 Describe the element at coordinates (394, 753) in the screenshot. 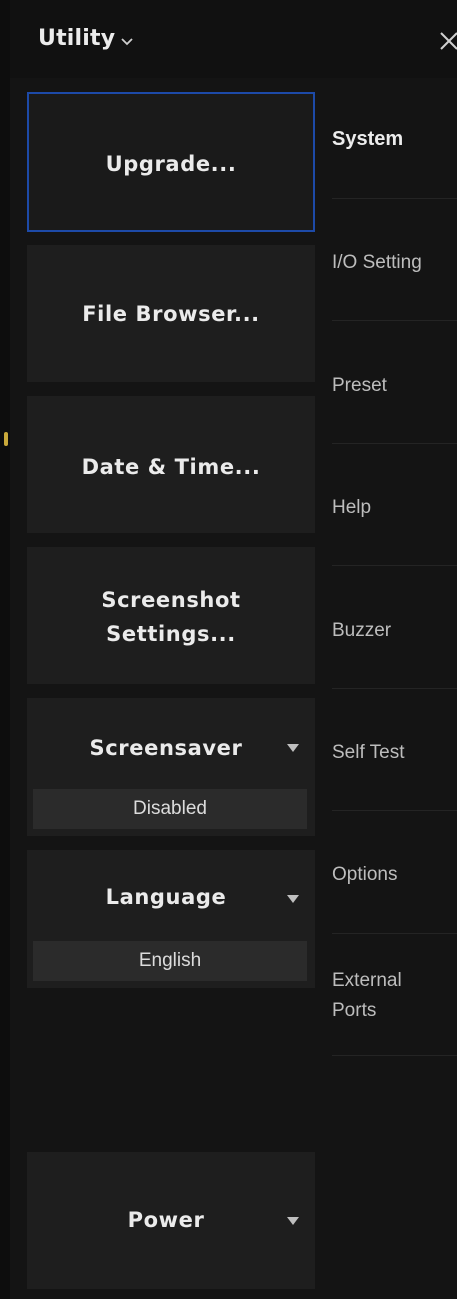

I see `nav-item-self-test: Self Test` at that location.